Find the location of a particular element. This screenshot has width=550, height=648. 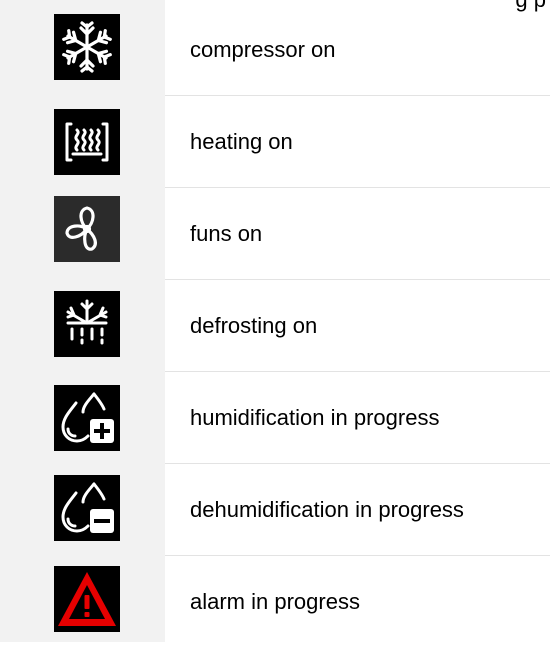

legend-row-dehumidification: dehumidification in progress is located at coordinates (275, 510).